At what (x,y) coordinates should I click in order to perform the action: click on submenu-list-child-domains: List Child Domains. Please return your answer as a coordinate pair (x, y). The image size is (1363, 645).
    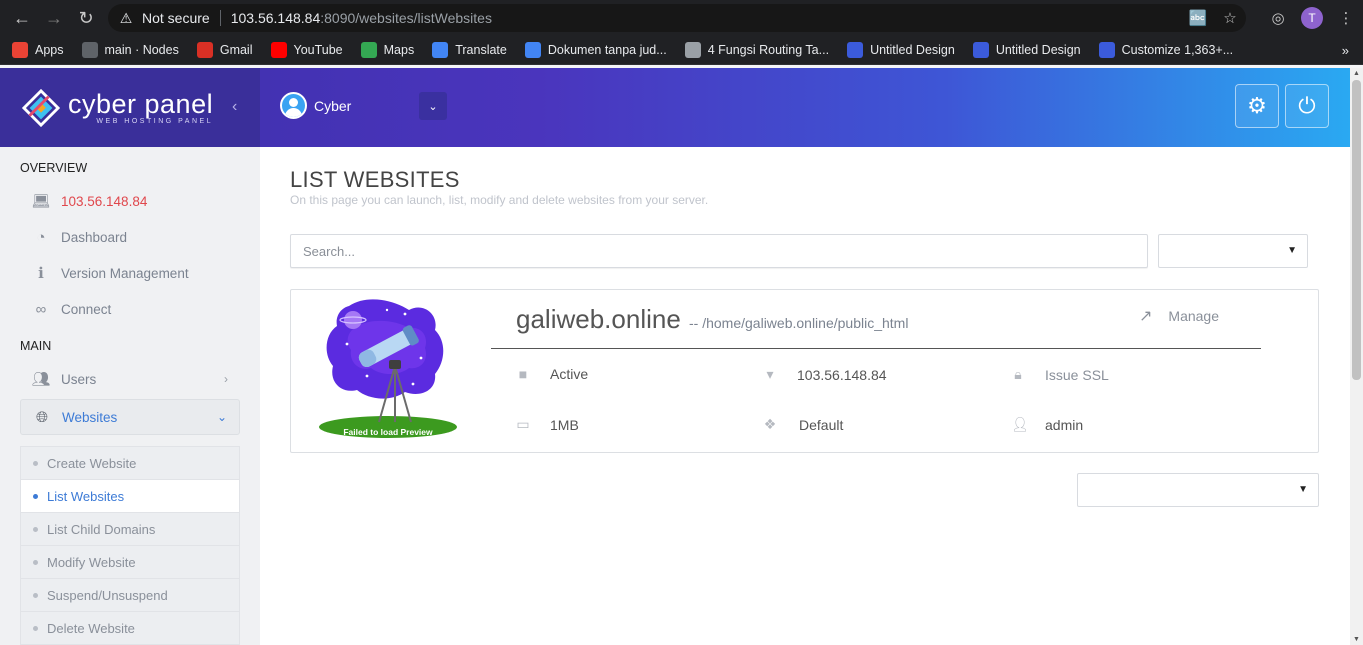
    Looking at the image, I should click on (130, 529).